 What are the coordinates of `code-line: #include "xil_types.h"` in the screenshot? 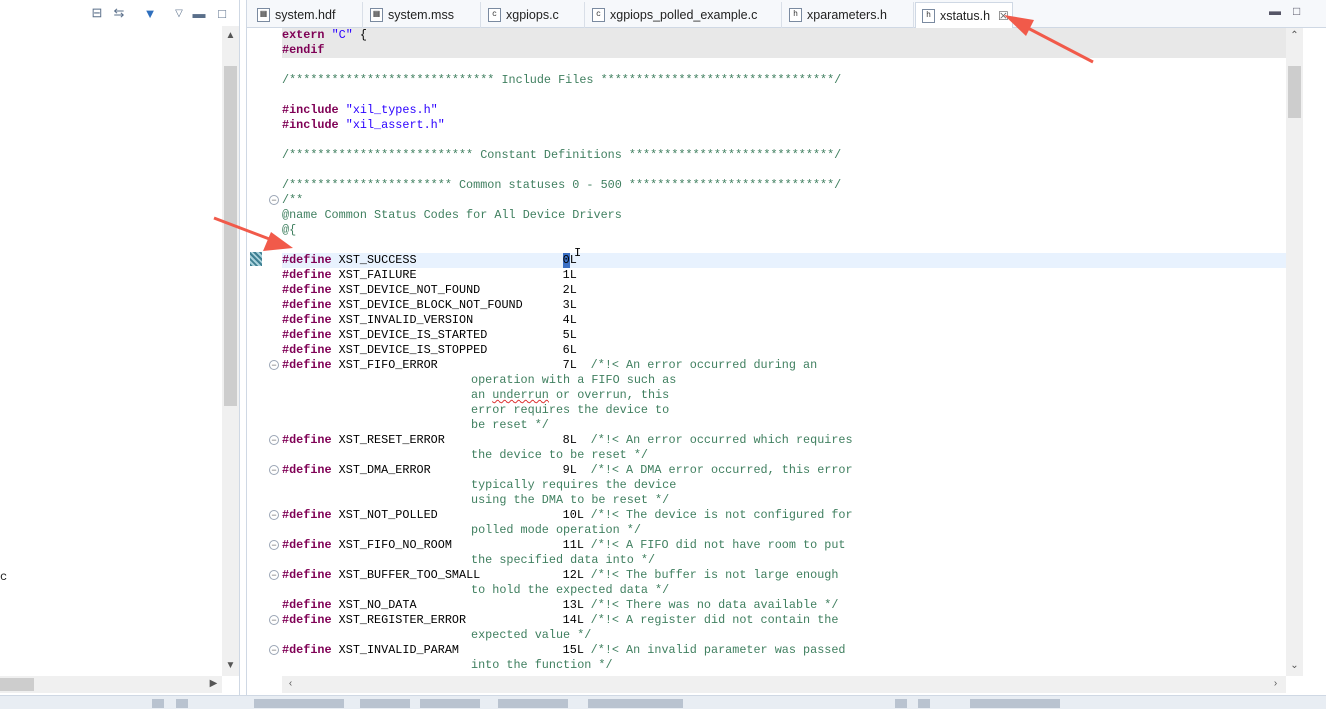 It's located at (360, 110).